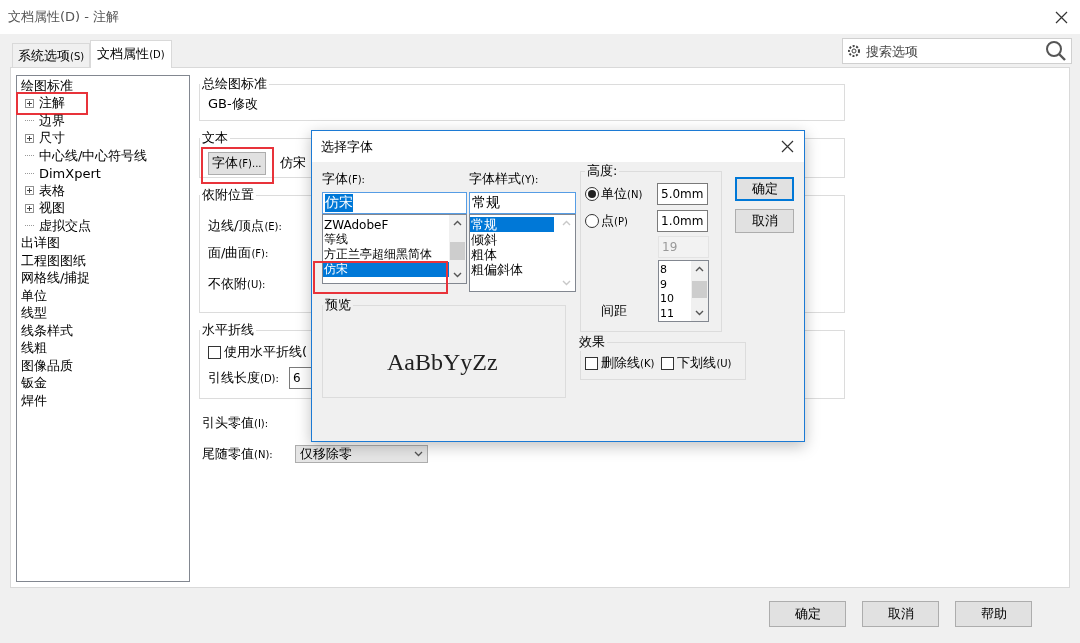  Describe the element at coordinates (953, 51) in the screenshot. I see `search-field: 搜索选项` at that location.